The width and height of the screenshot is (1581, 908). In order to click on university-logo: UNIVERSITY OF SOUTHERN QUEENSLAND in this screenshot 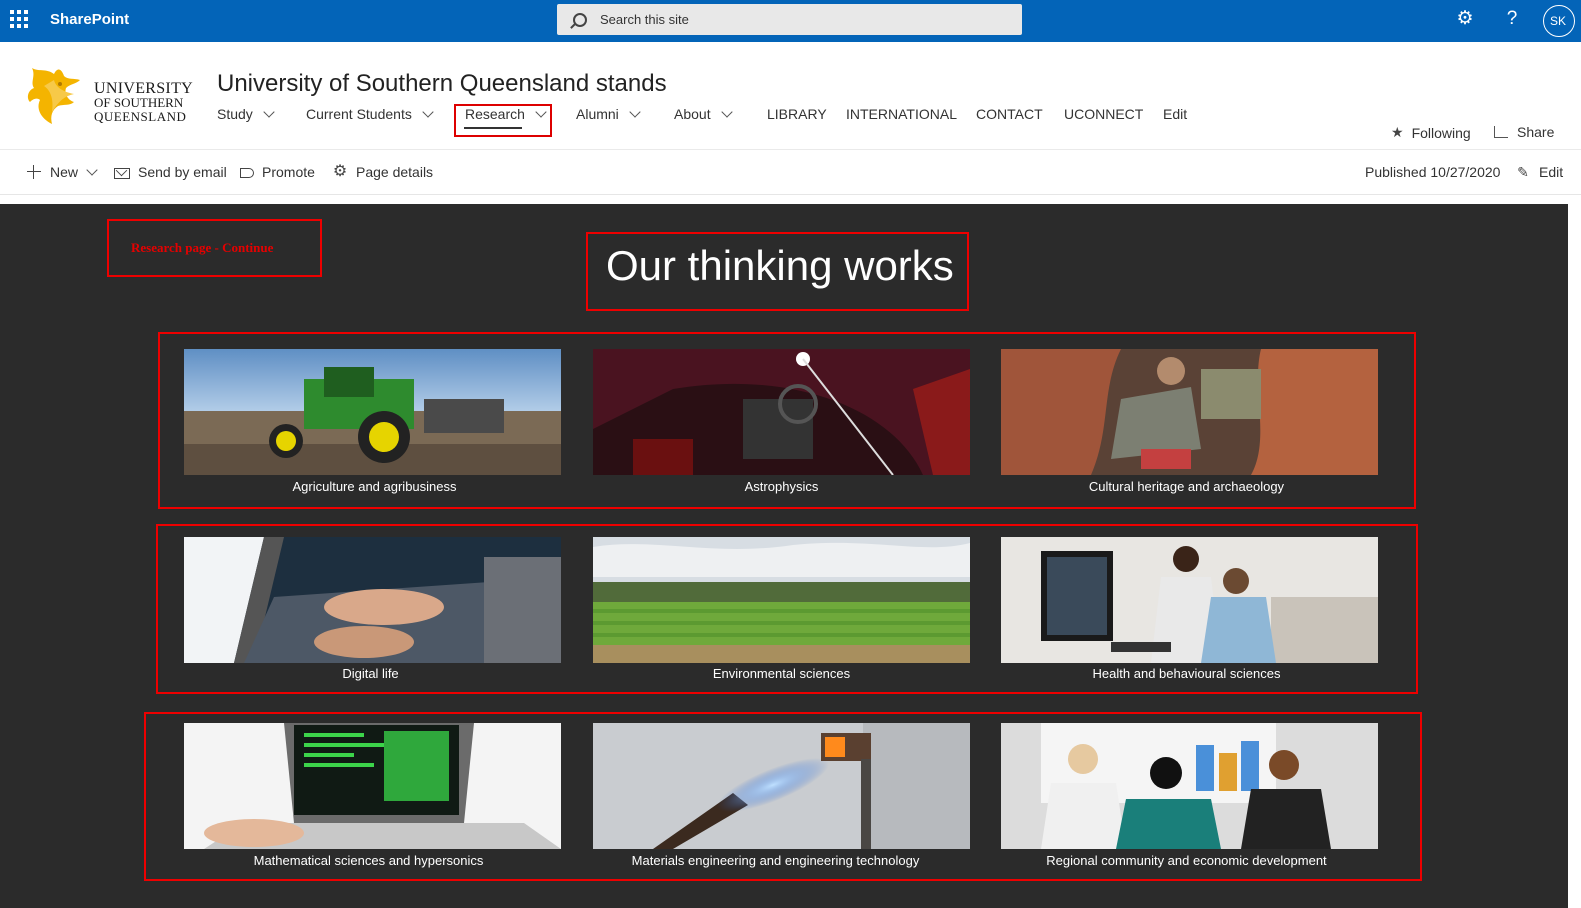, I will do `click(109, 97)`.